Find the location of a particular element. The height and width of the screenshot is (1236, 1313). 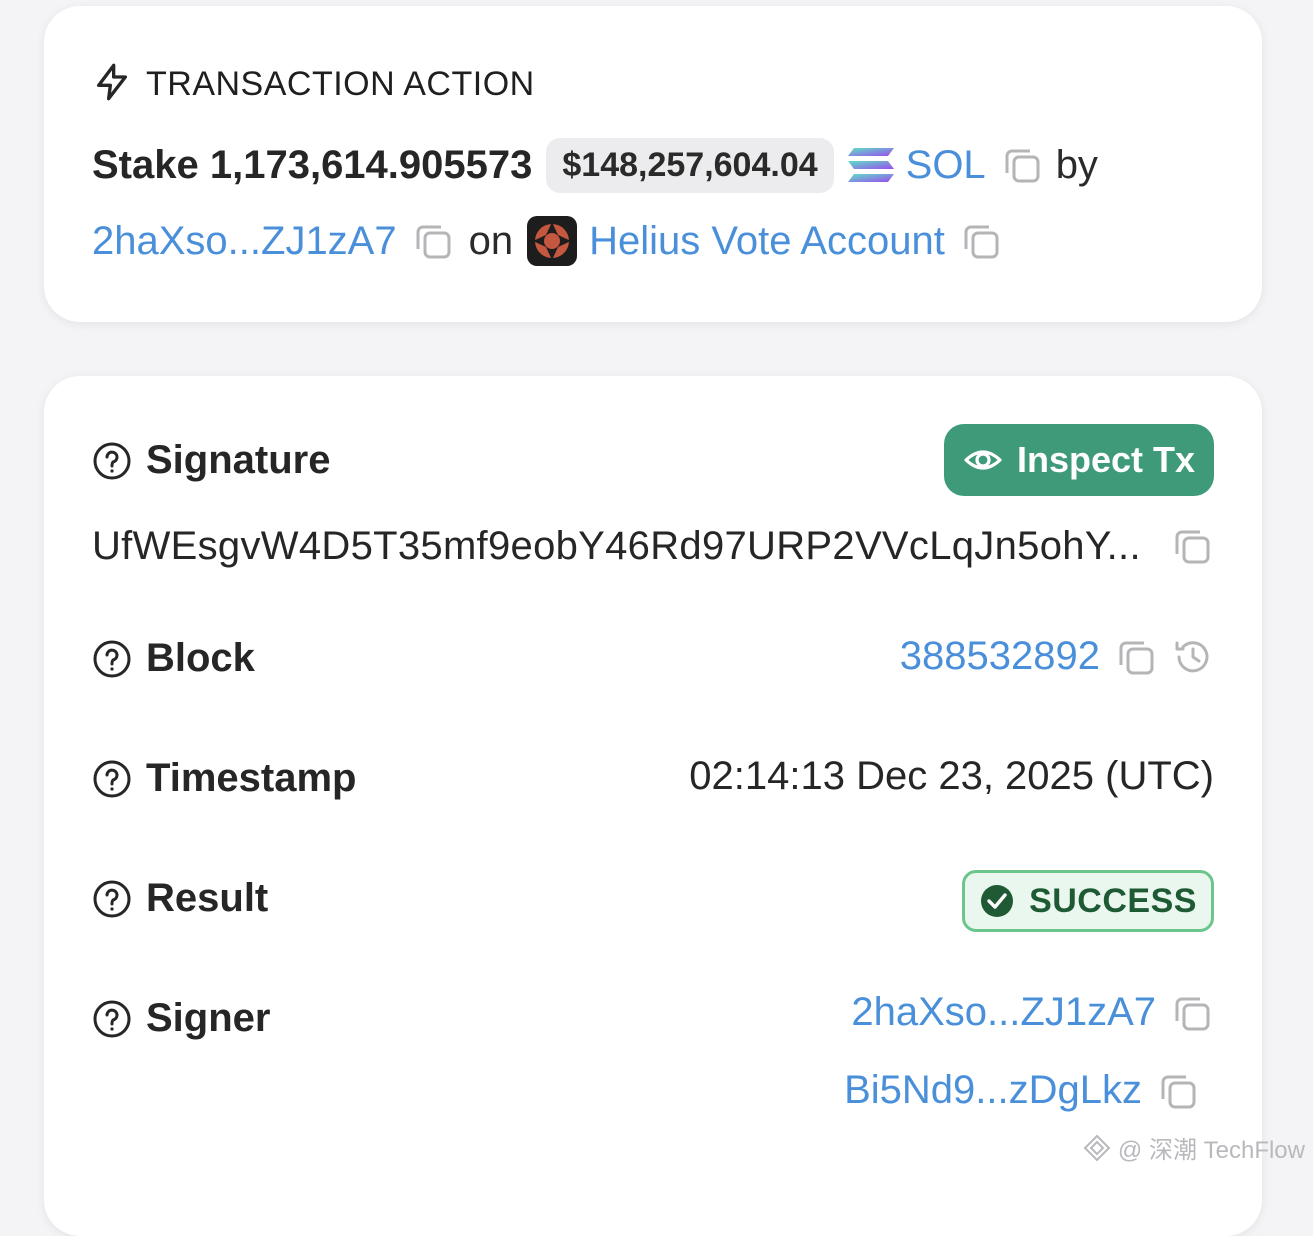

action-header-title: TRANSACTION ACTION is located at coordinates (340, 84).